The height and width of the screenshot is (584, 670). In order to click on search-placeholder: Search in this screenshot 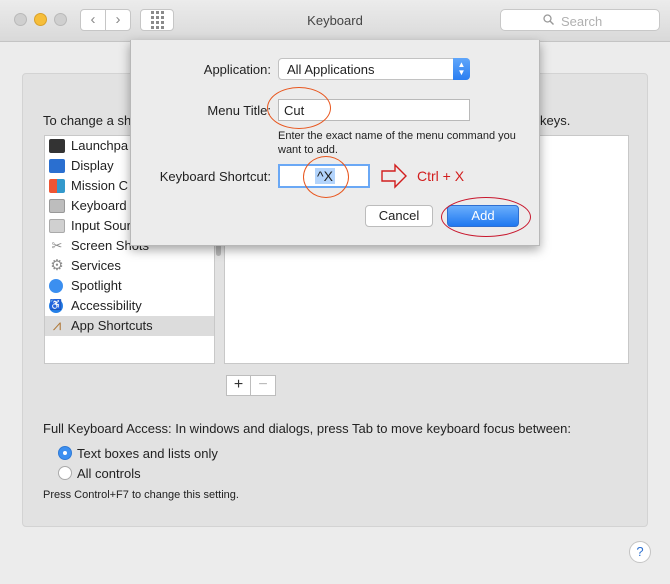, I will do `click(582, 21)`.